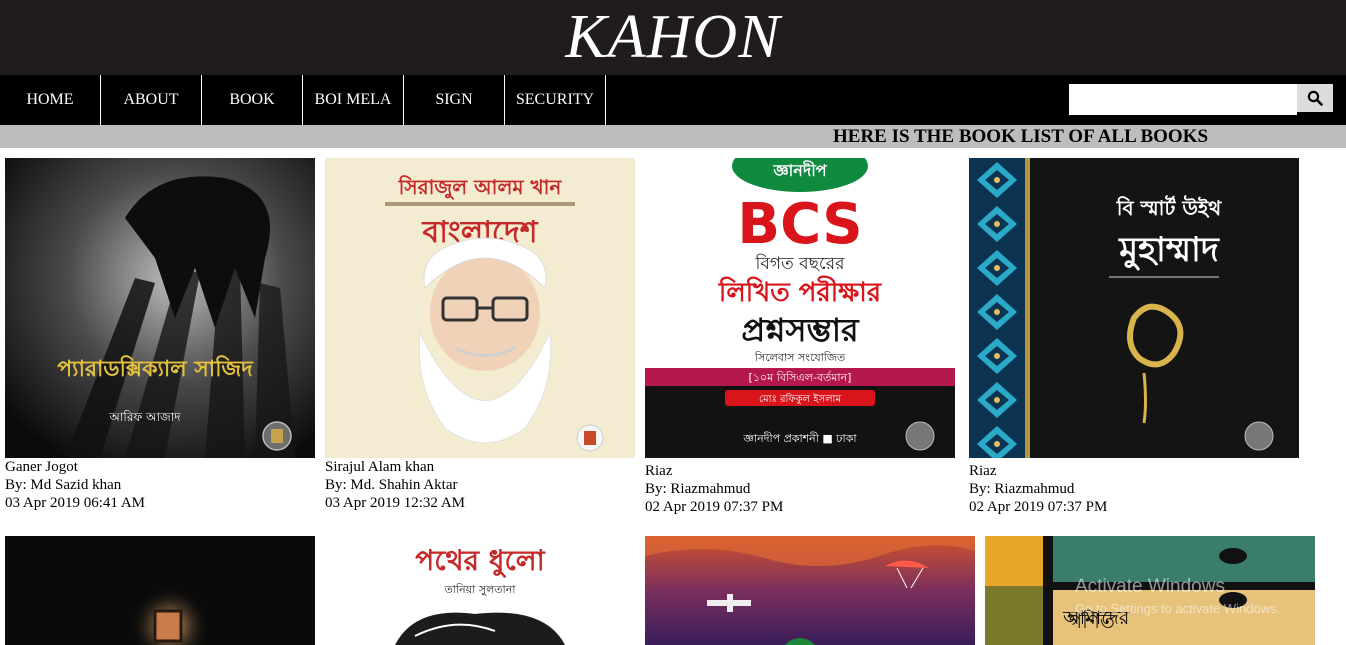  What do you see at coordinates (1150, 586) in the screenshot?
I see `watermark-title: Activate Windows` at bounding box center [1150, 586].